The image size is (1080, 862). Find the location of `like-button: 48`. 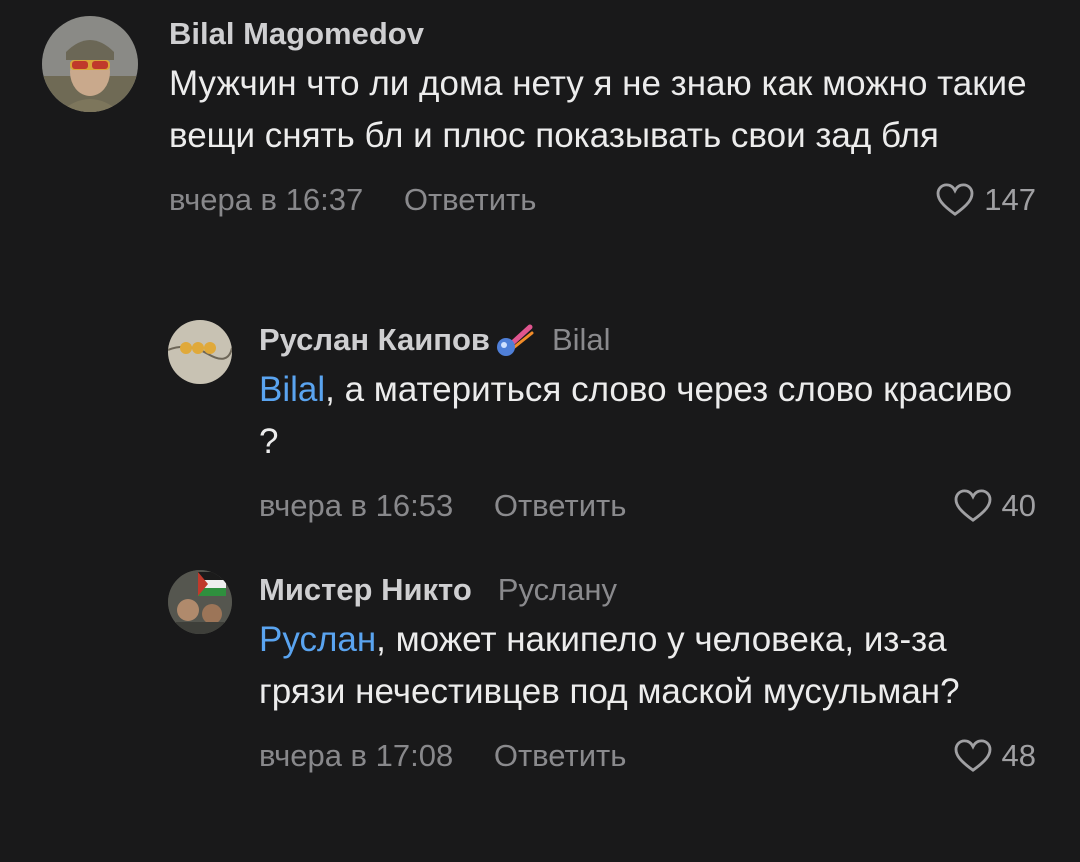

like-button: 48 is located at coordinates (995, 756).